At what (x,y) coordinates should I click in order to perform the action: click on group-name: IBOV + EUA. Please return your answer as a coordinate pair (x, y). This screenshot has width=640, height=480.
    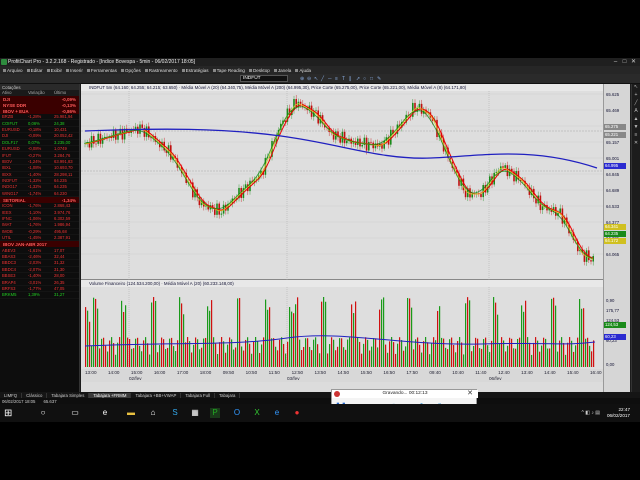
    Looking at the image, I should click on (16, 111).